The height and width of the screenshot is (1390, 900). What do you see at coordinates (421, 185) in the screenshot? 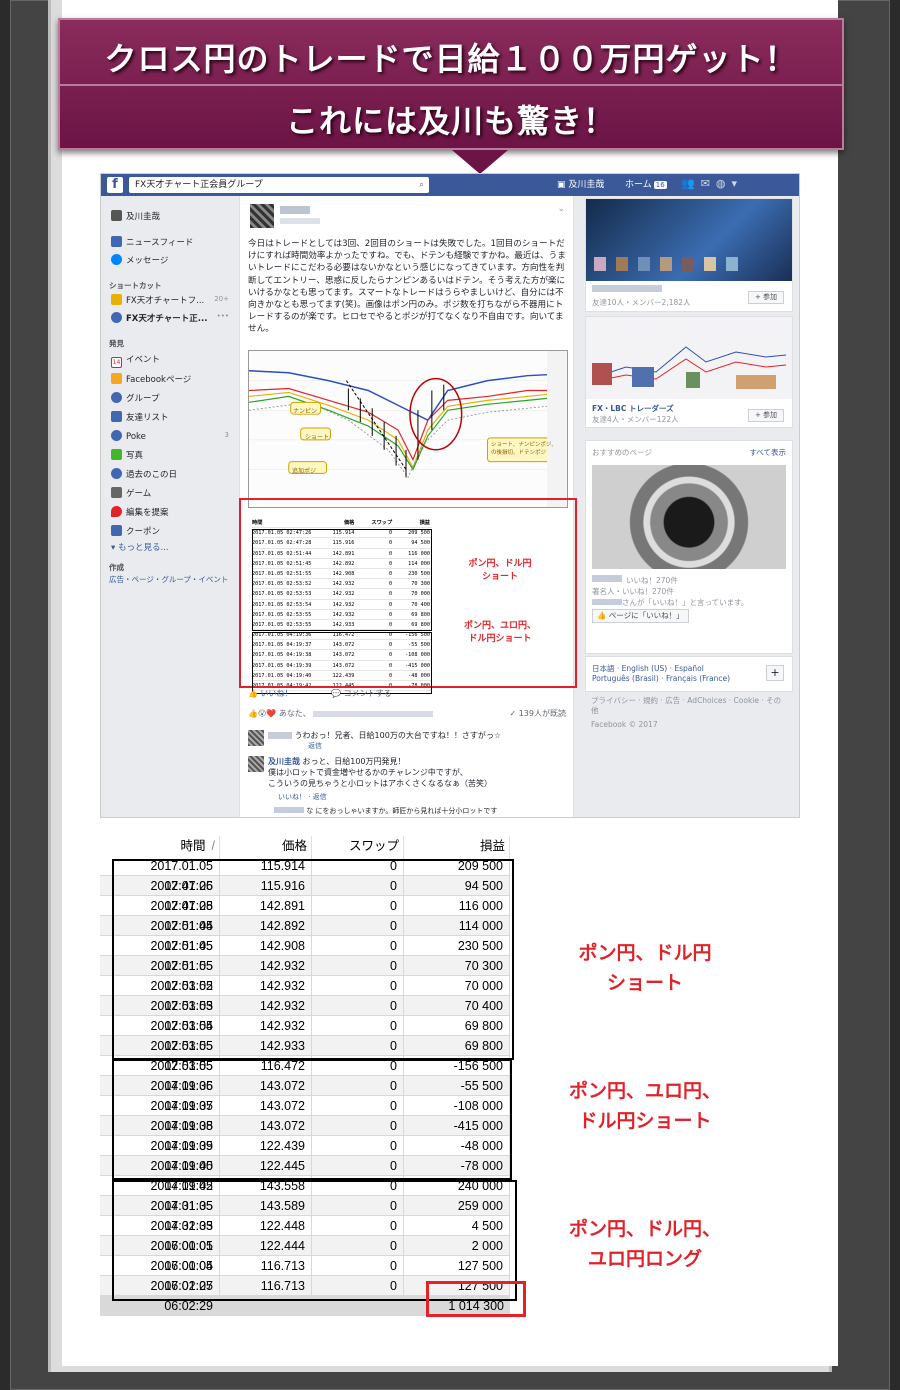
I see `search-icon: ⌕` at bounding box center [421, 185].